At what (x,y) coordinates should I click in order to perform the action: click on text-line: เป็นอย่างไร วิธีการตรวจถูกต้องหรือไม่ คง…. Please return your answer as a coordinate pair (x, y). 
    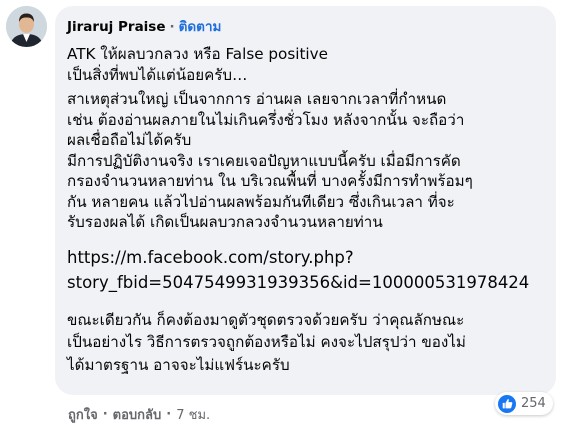
    Looking at the image, I should click on (266, 342).